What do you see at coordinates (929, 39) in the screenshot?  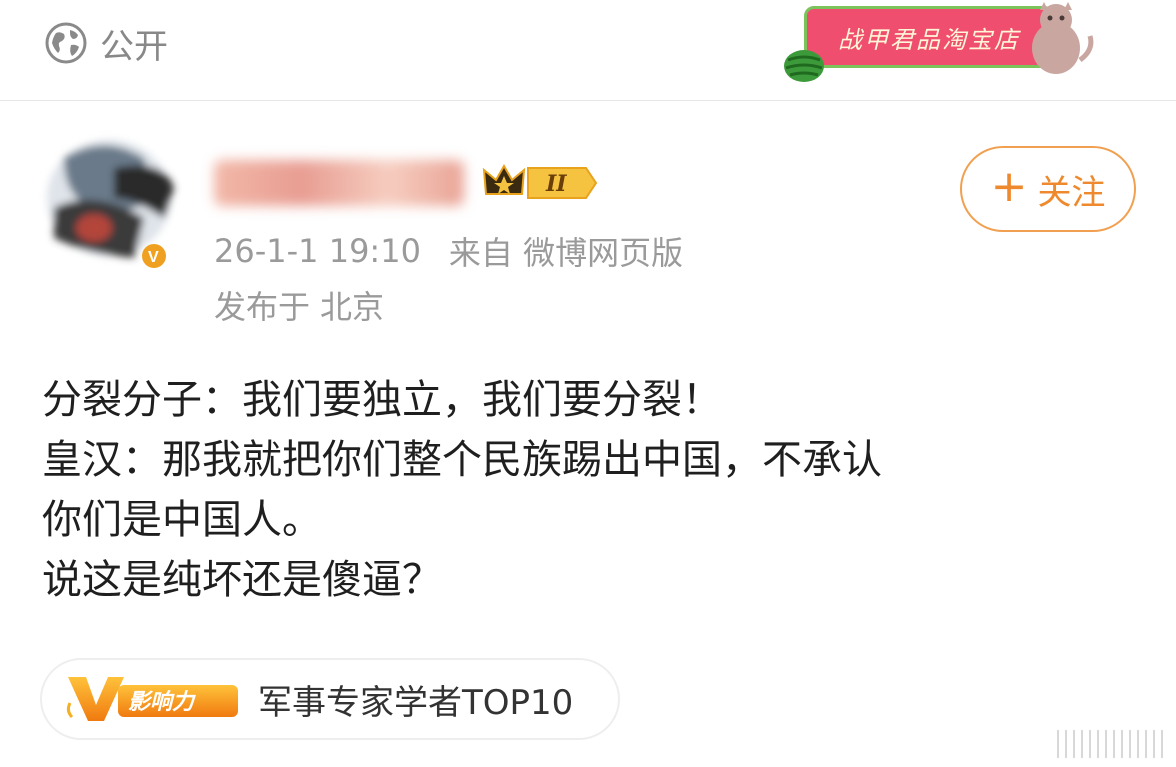 I see `shop-label: 战甲君品淘宝店` at bounding box center [929, 39].